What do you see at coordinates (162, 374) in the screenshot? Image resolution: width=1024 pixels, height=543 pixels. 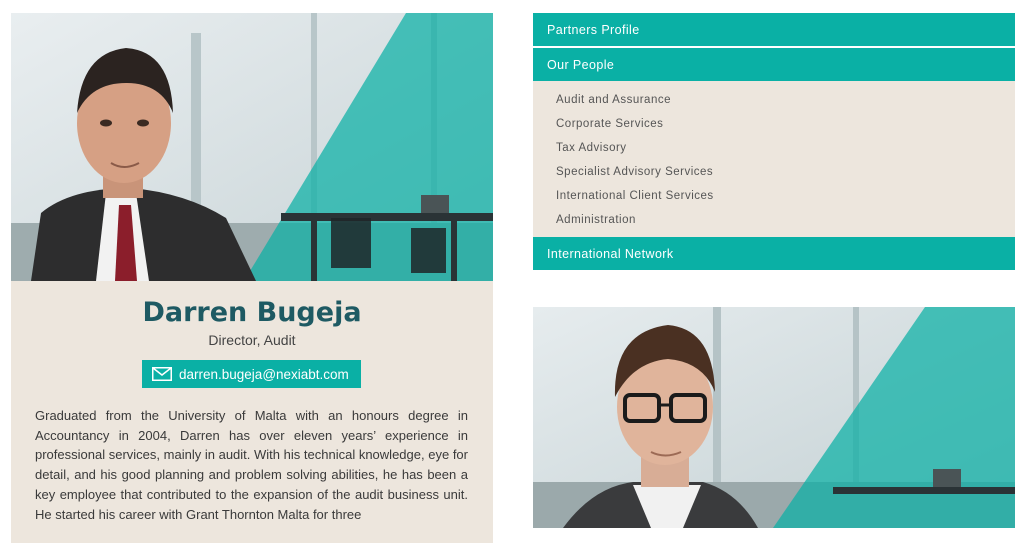 I see `envelope-icon` at bounding box center [162, 374].